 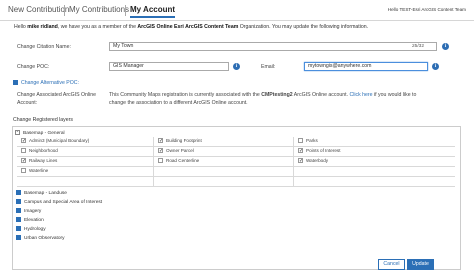 What do you see at coordinates (99, 9) in the screenshot?
I see `tab-my-contributions: My Contributions` at bounding box center [99, 9].